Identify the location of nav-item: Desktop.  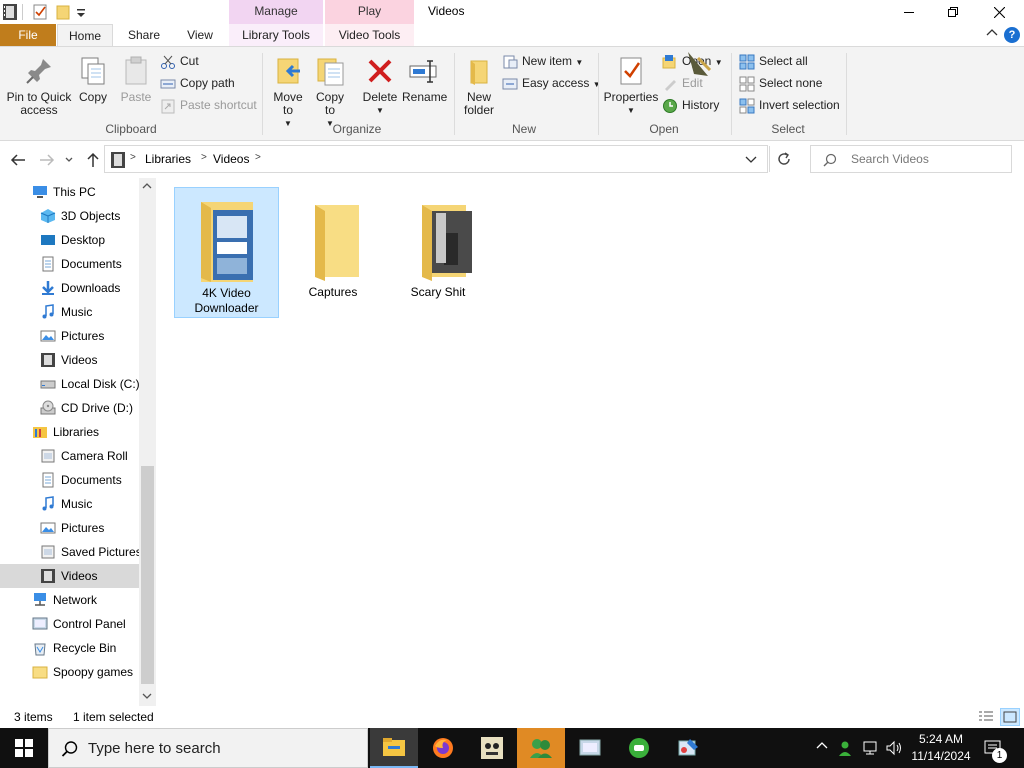
(69, 240).